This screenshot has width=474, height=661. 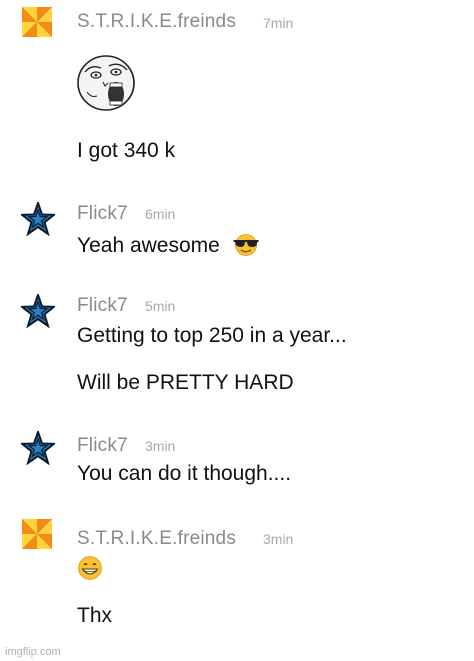 What do you see at coordinates (95, 615) in the screenshot?
I see `message-text: Thx` at bounding box center [95, 615].